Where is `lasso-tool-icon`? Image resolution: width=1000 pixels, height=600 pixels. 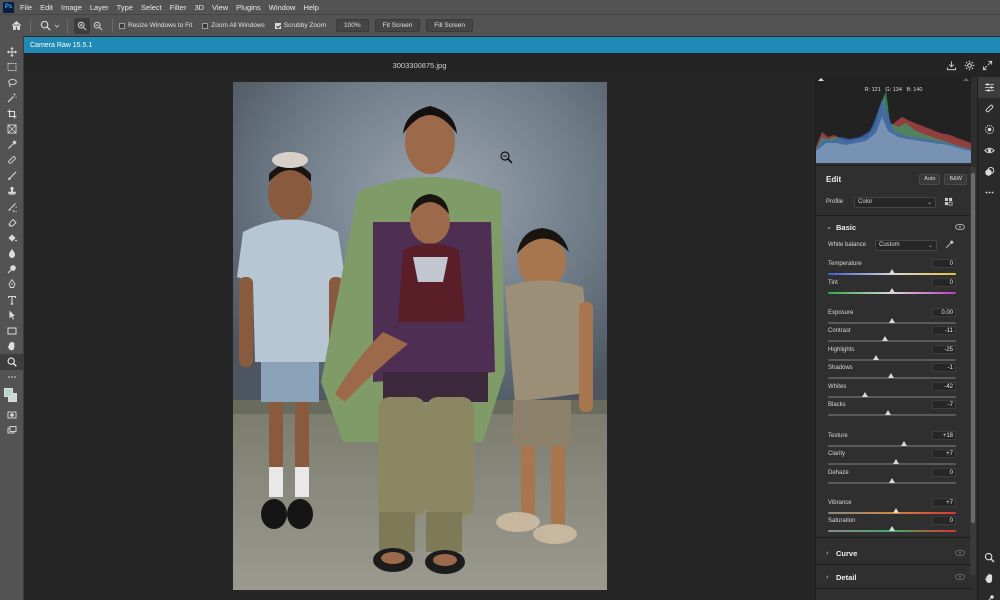
lasso-tool-icon is located at coordinates (12, 83).